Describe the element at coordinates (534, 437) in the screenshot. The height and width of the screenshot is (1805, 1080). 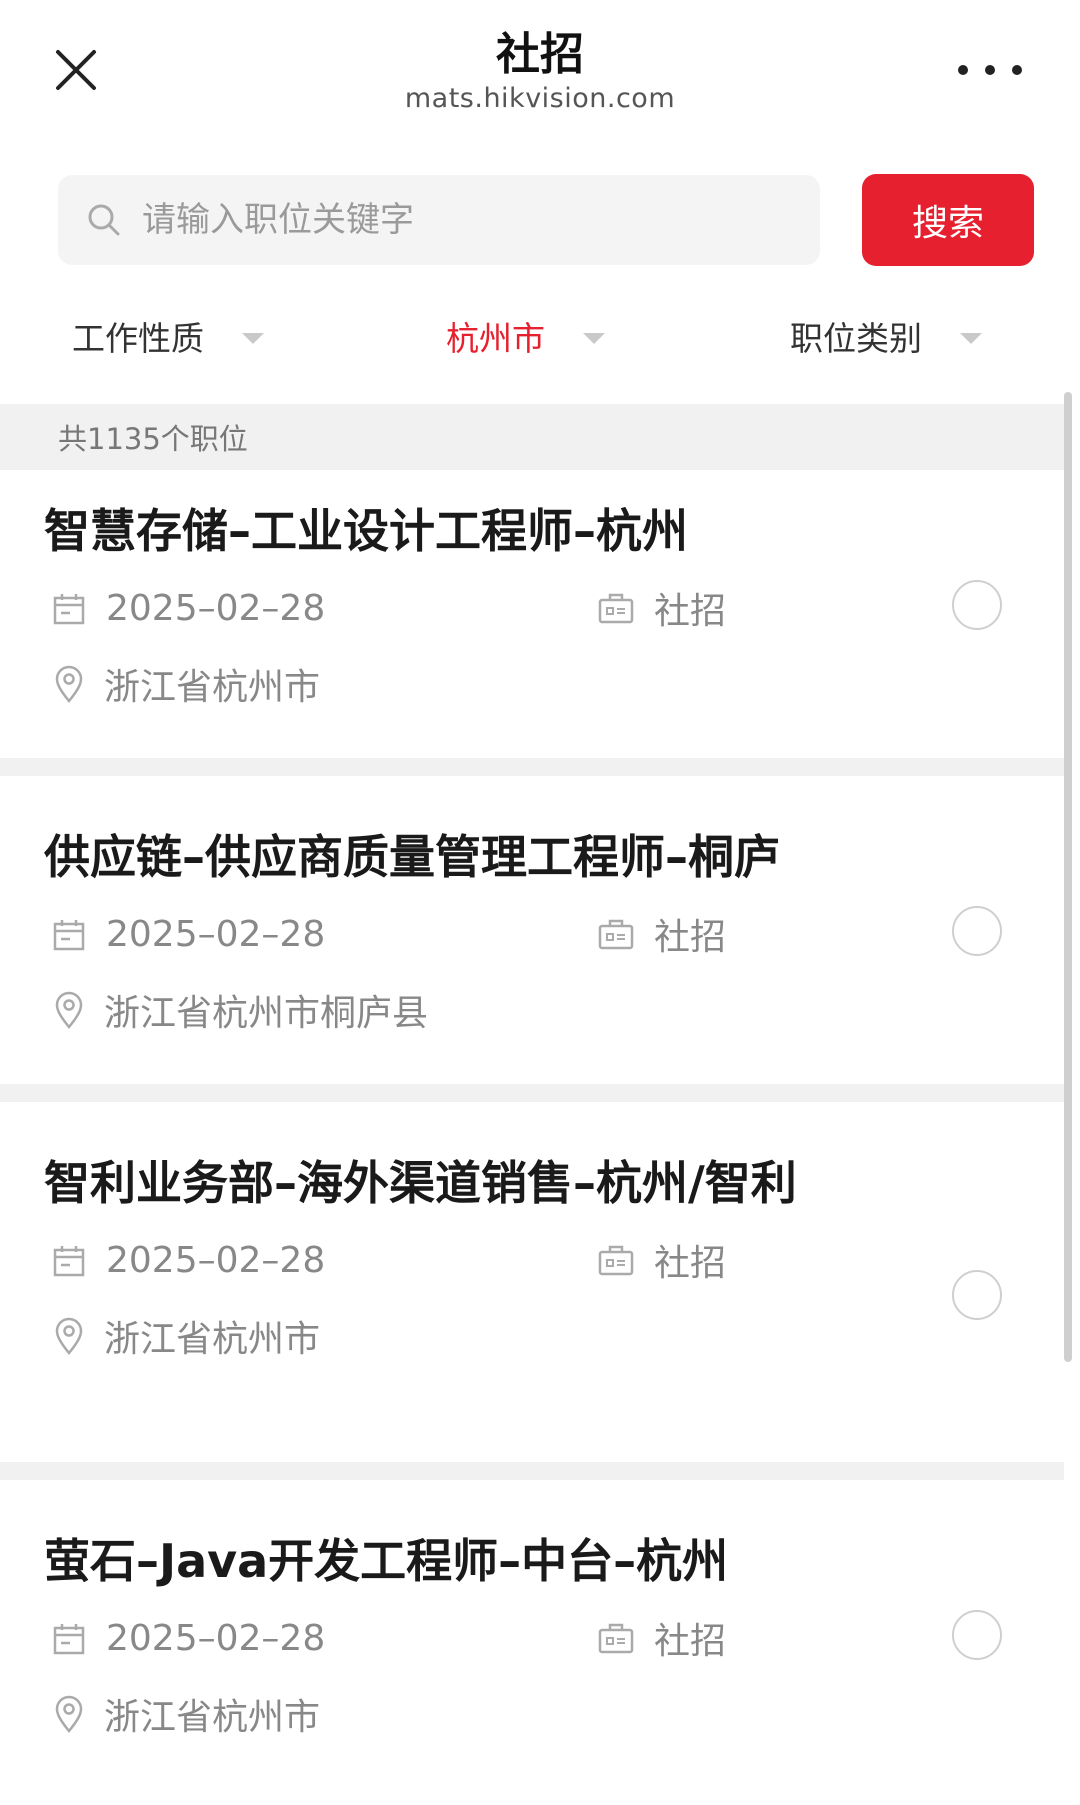
I see `job-count: 共1135个职位` at that location.